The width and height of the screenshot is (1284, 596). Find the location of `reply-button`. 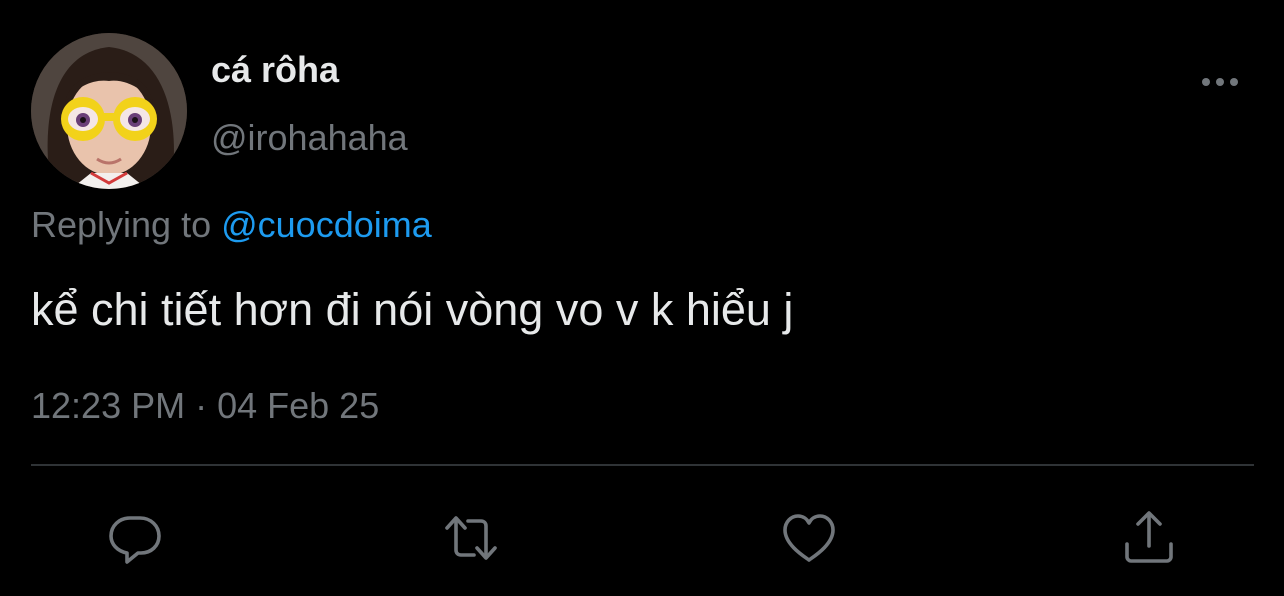

reply-button is located at coordinates (135, 538).